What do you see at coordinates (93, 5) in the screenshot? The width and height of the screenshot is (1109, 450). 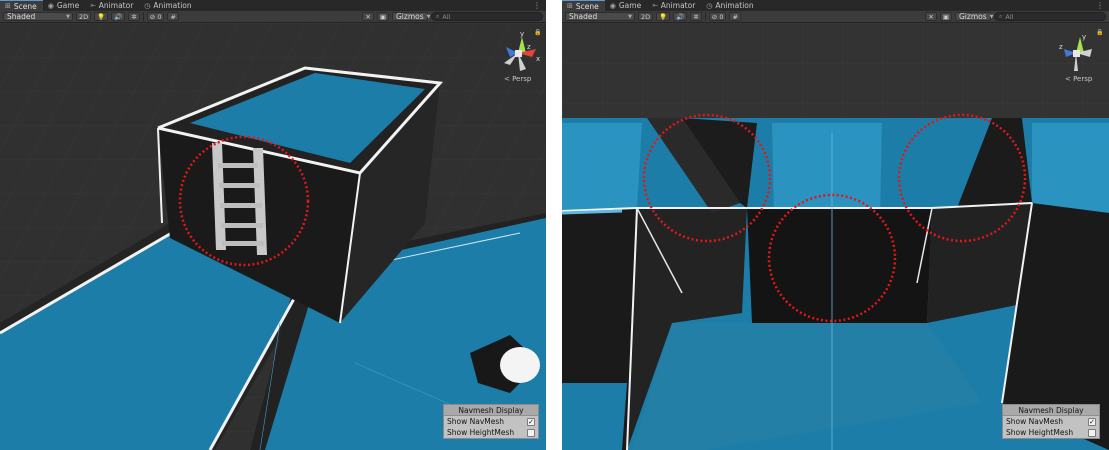 I see `animator-icon: ⤜` at bounding box center [93, 5].